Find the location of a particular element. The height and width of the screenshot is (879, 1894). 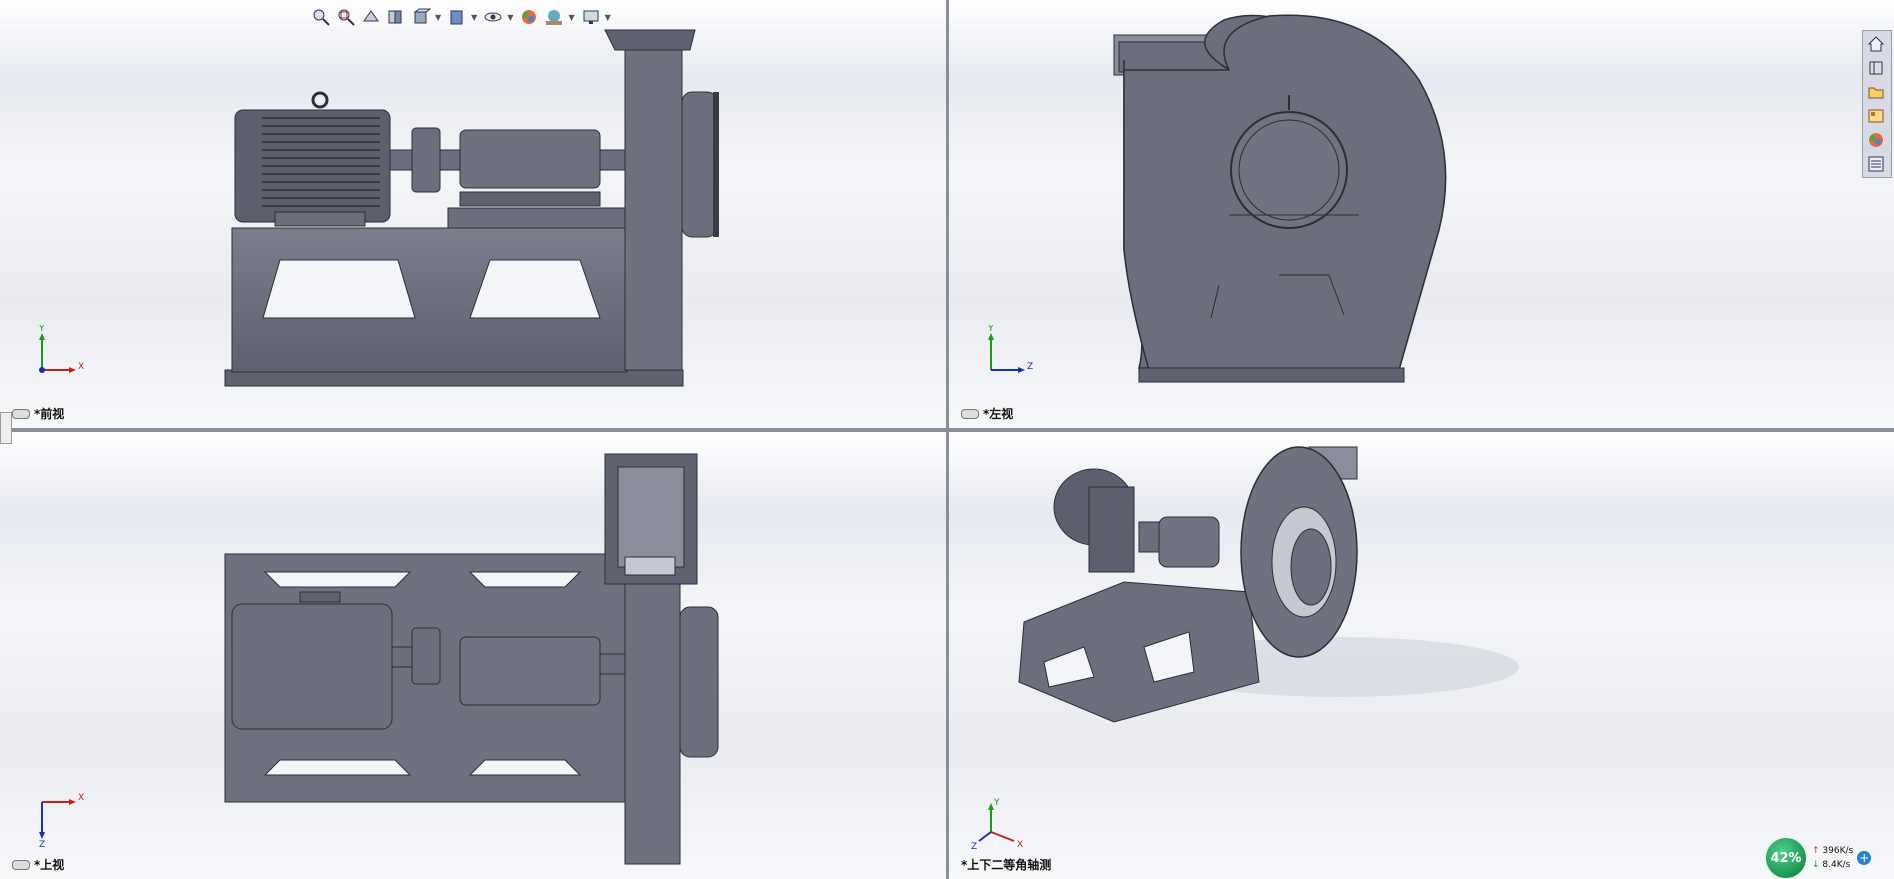

coordinate-triad: Y X is located at coordinates (61, 349).